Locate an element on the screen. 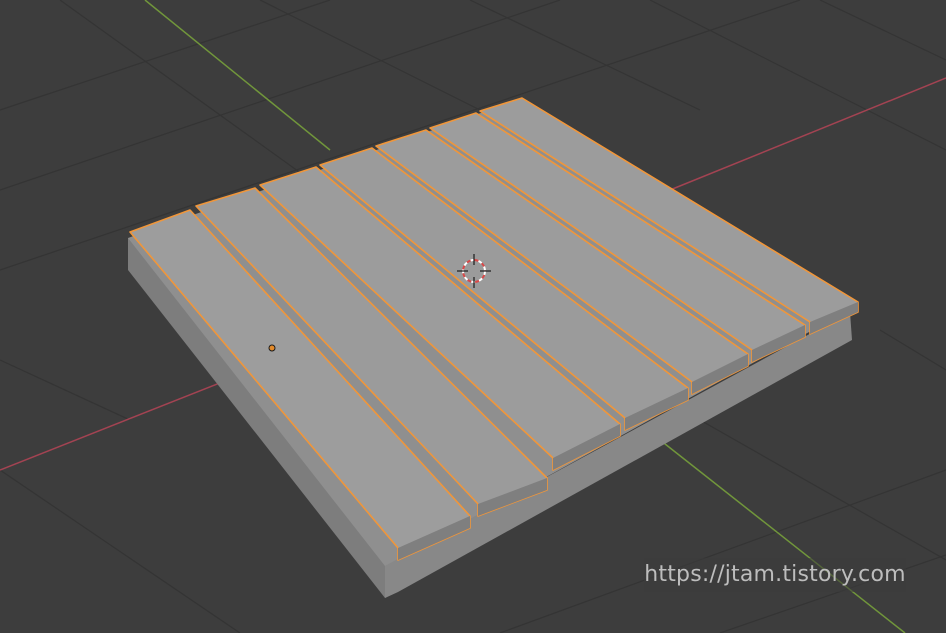  object-origin-icon is located at coordinates (272, 348).